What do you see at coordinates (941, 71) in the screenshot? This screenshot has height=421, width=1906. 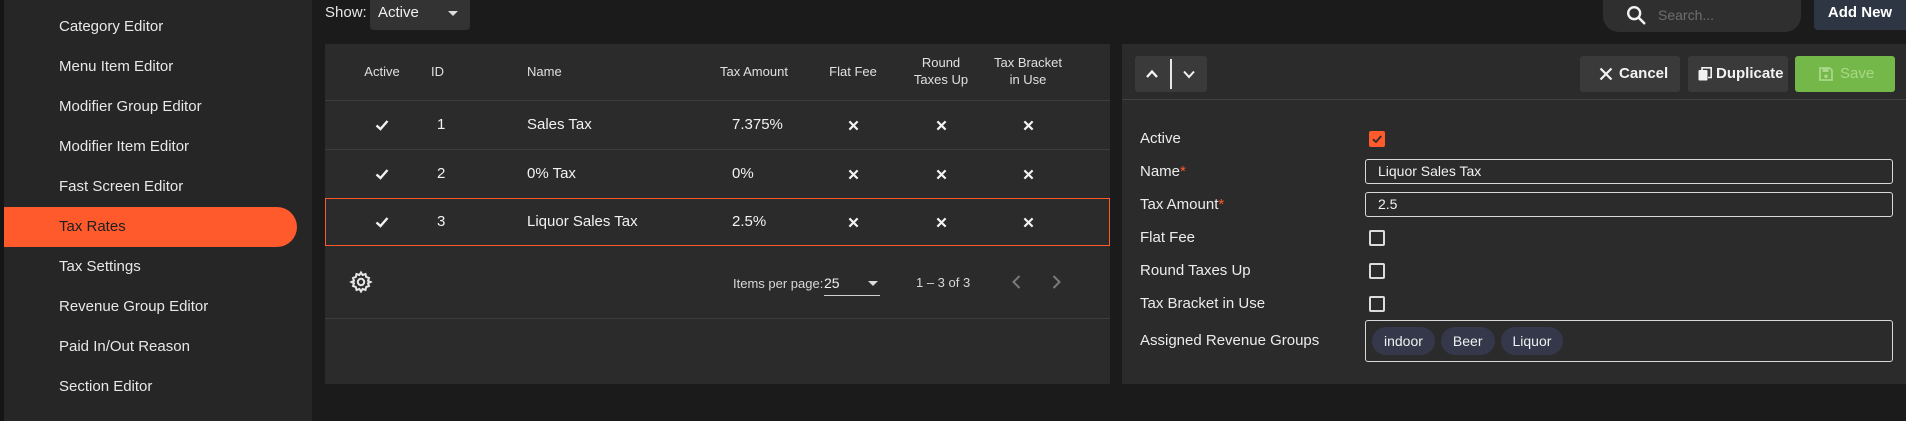 I see `column-header-round-taxes-up: Round Taxes Up` at bounding box center [941, 71].